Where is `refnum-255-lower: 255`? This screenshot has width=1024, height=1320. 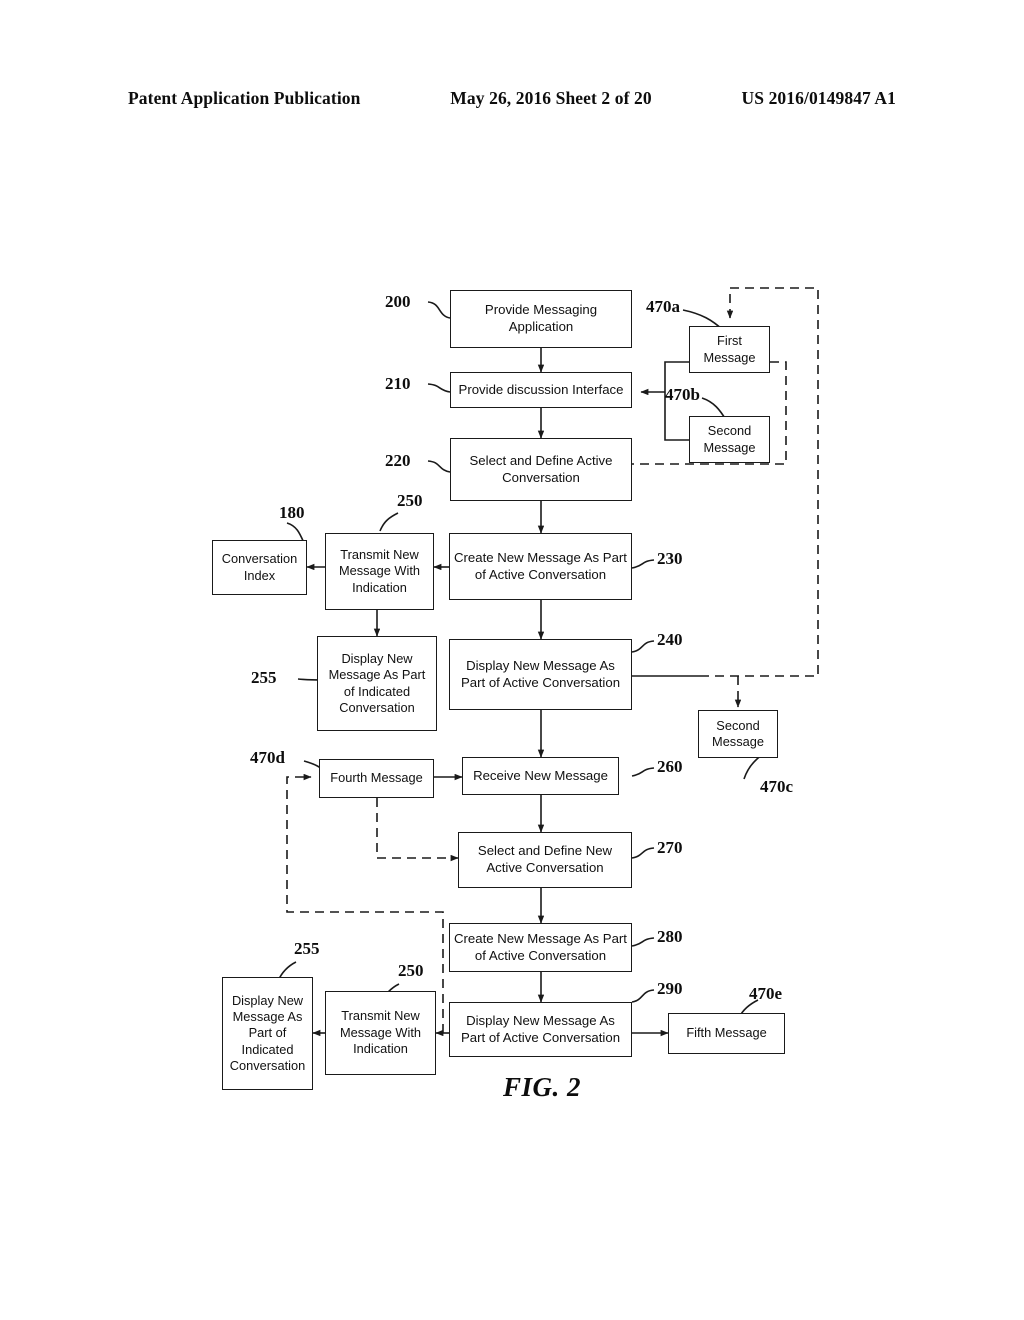 refnum-255-lower: 255 is located at coordinates (307, 948).